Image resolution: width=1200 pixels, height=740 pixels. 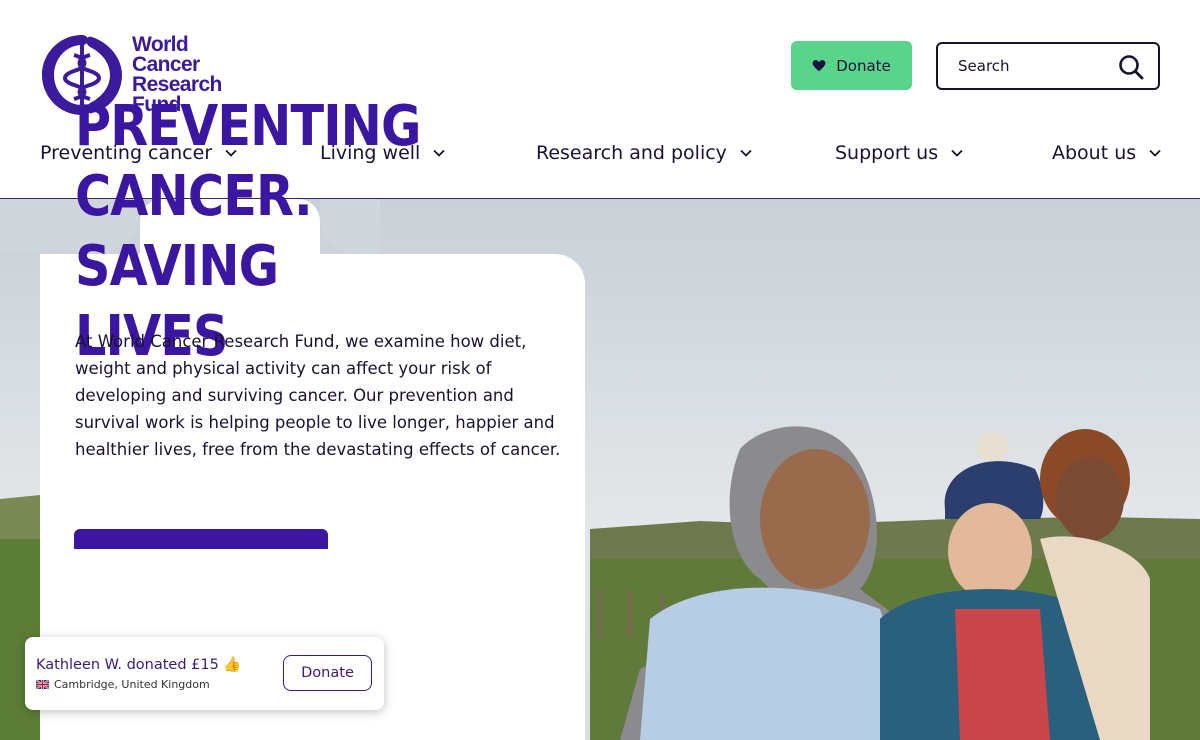 I want to click on search-box, so click(x=1048, y=66).